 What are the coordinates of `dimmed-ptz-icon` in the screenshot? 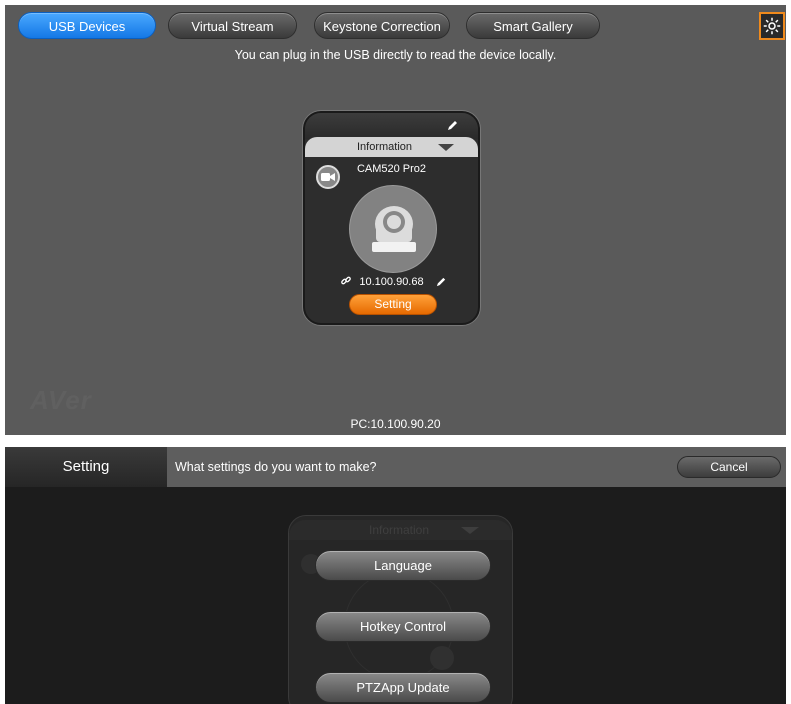 It's located at (442, 658).